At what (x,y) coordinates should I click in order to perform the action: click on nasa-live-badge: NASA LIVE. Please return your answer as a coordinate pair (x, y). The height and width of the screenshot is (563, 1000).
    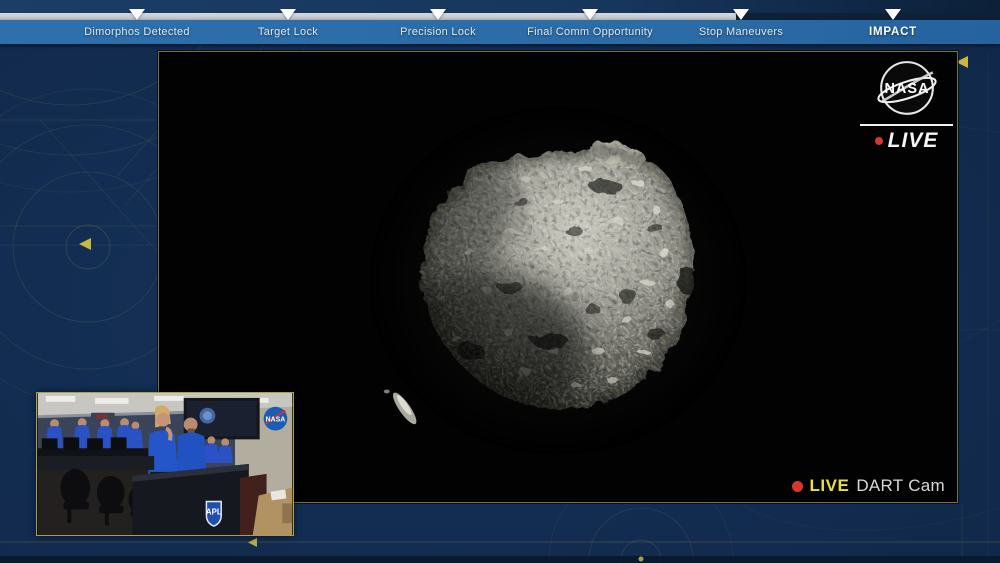
    Looking at the image, I should click on (906, 105).